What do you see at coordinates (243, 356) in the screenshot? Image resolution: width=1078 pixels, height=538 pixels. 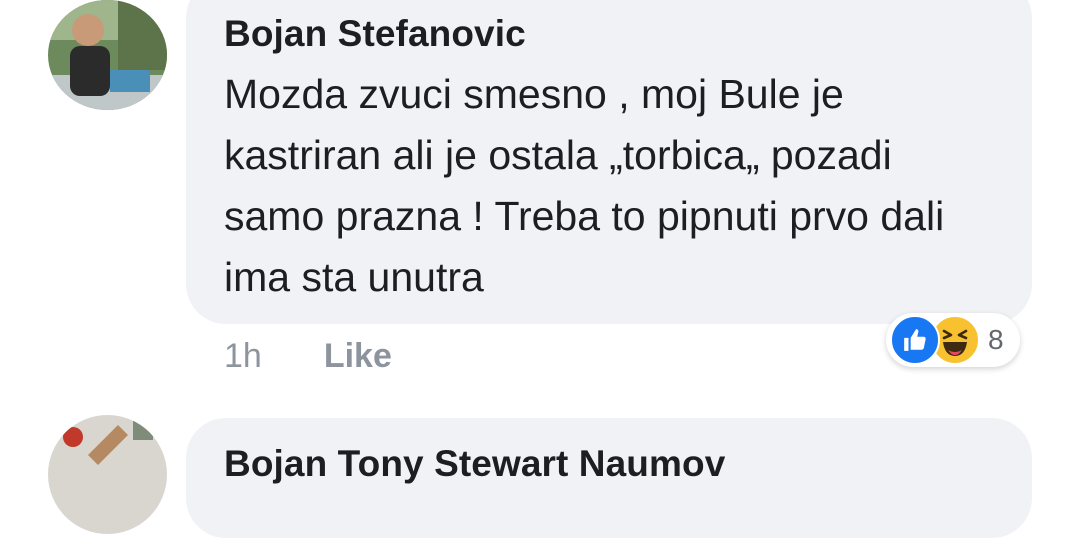 I see `comment-timestamp: 1h` at bounding box center [243, 356].